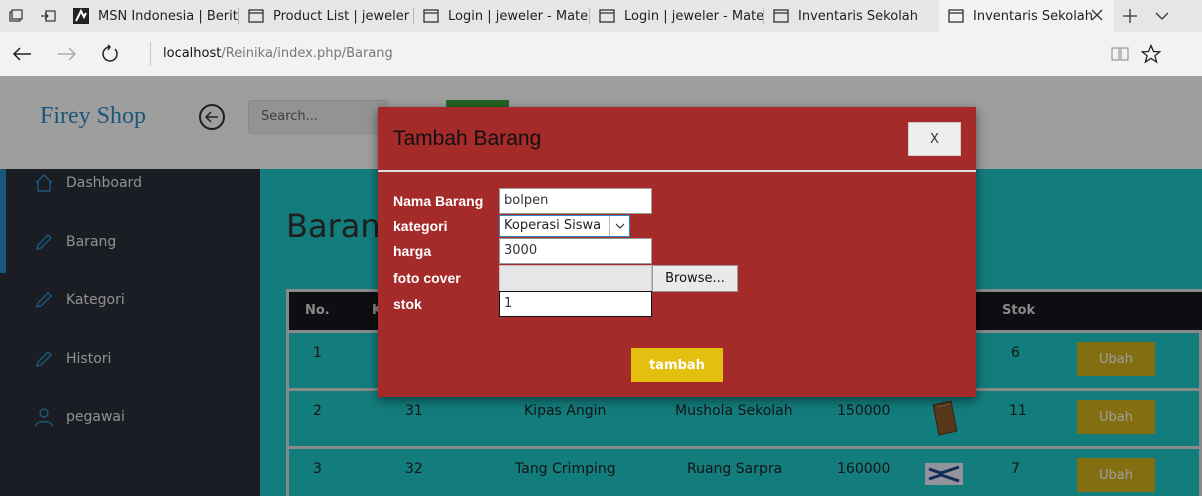  I want to click on tab-list-button, so click(16, 16).